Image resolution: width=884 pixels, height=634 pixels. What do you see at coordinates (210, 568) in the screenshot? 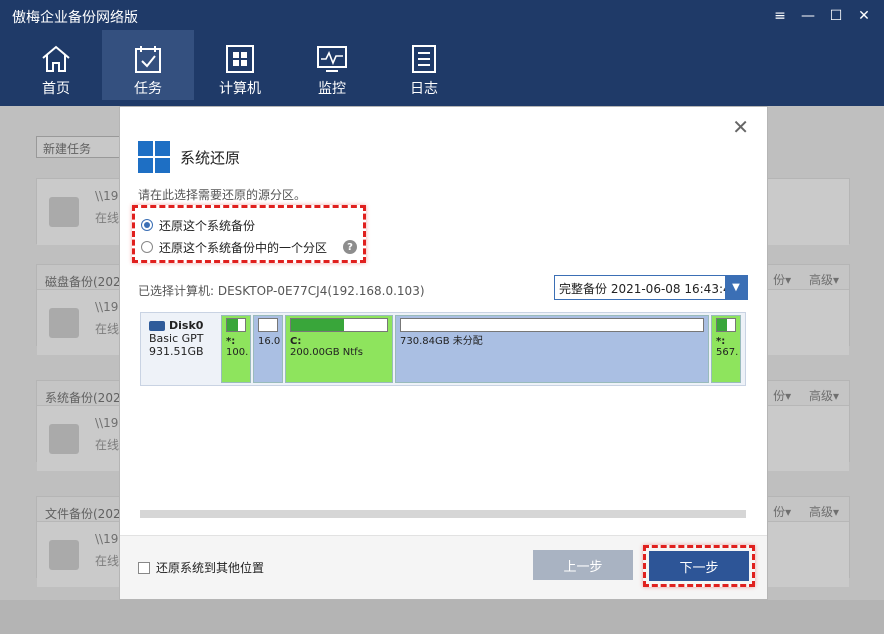
I see `checkbox-label: 还原系统到其他位置` at bounding box center [210, 568].